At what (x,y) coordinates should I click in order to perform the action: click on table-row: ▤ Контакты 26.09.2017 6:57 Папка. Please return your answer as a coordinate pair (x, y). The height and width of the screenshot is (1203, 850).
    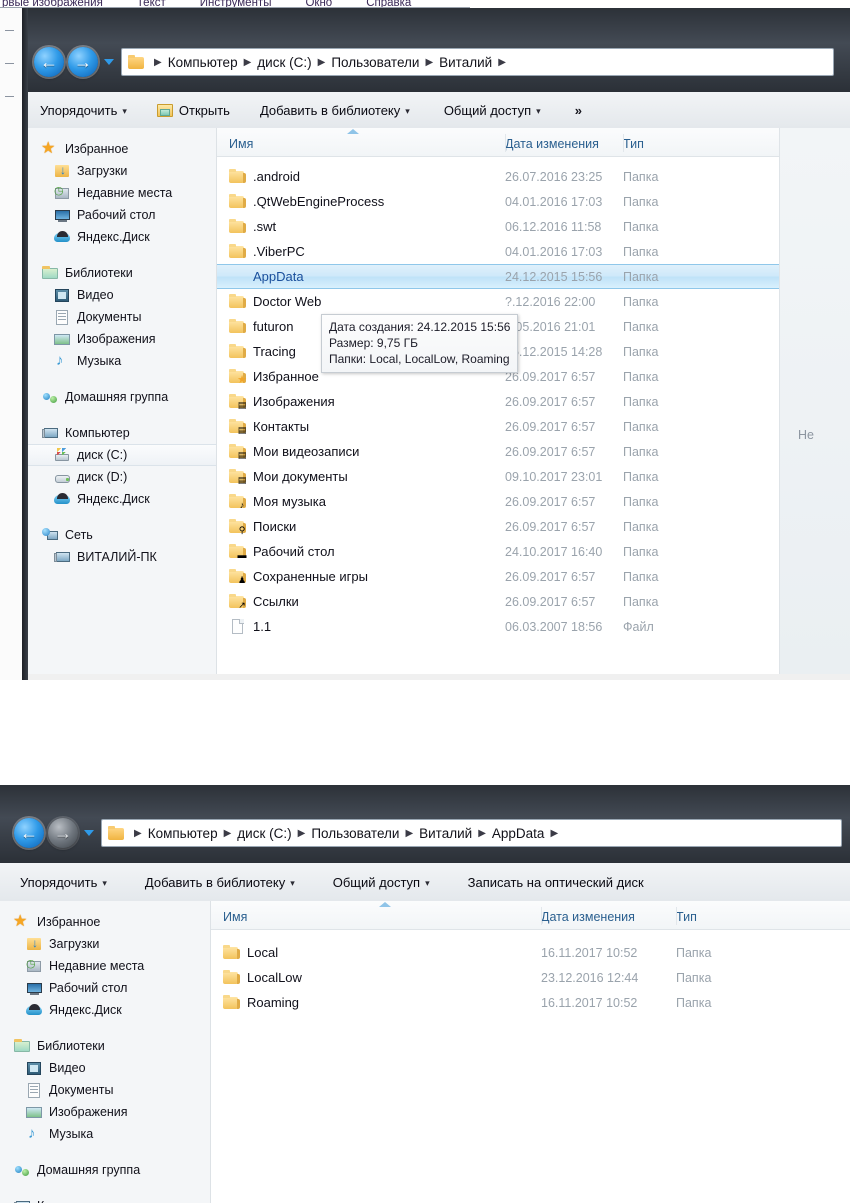
    Looking at the image, I should click on (498, 426).